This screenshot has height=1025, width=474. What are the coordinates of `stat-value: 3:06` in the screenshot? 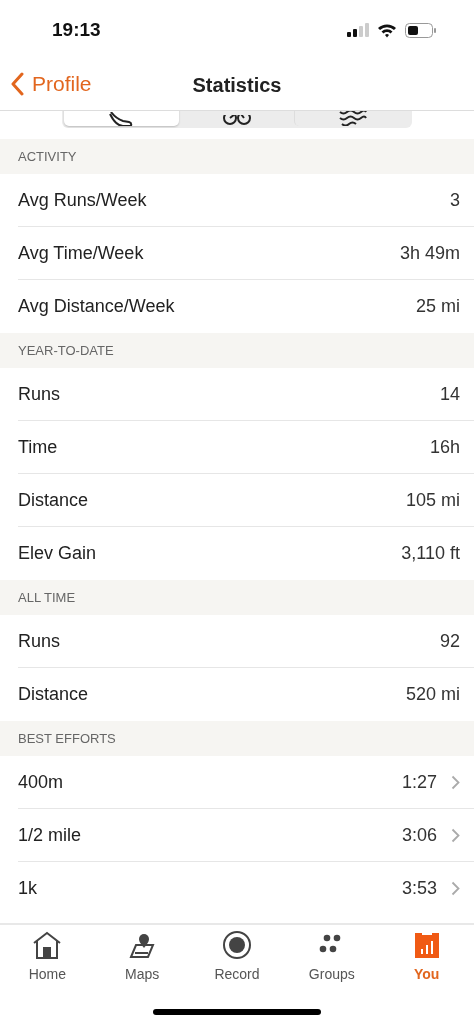 It's located at (419, 835).